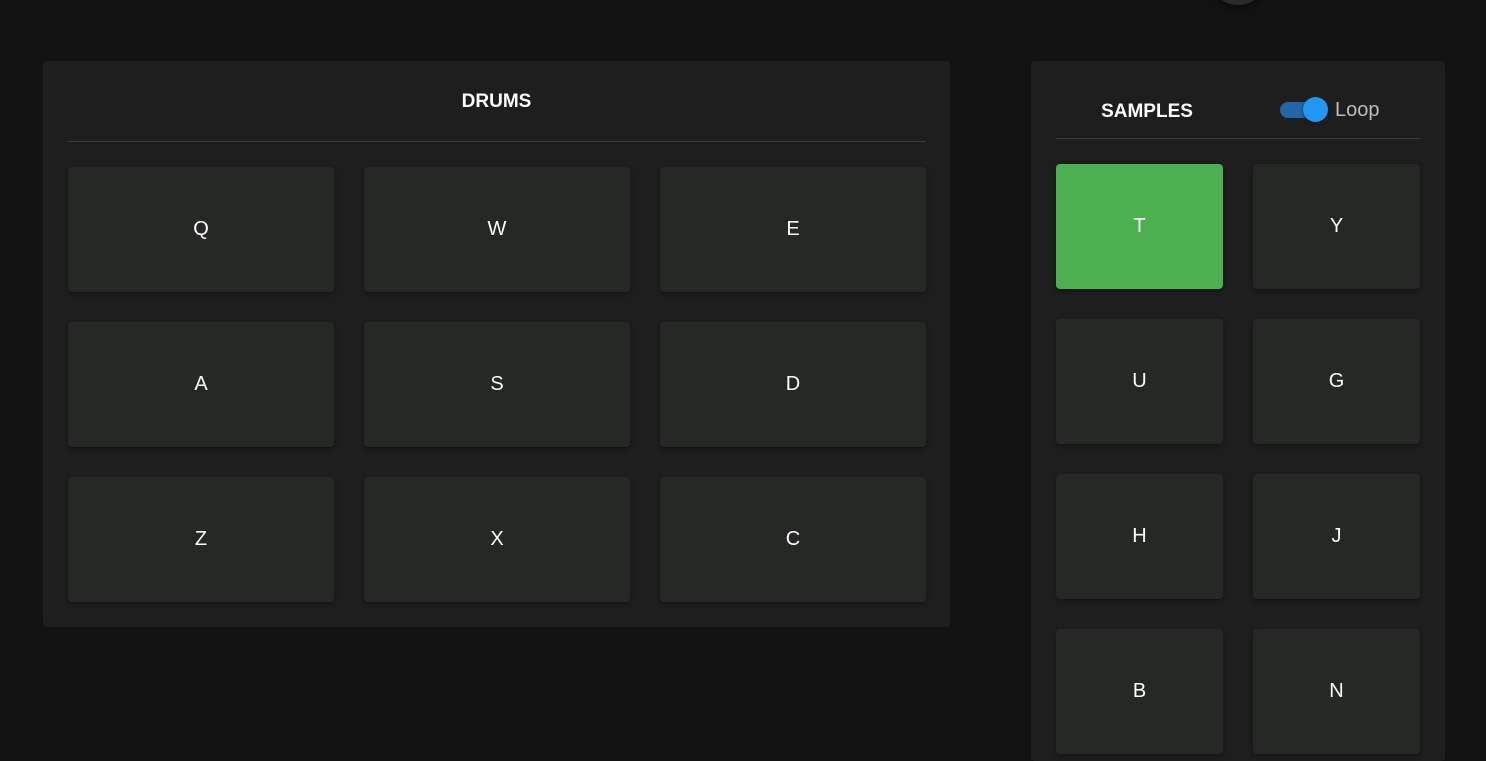 Image resolution: width=1486 pixels, height=761 pixels. Describe the element at coordinates (201, 539) in the screenshot. I see `drum-pad-z: Z` at that location.